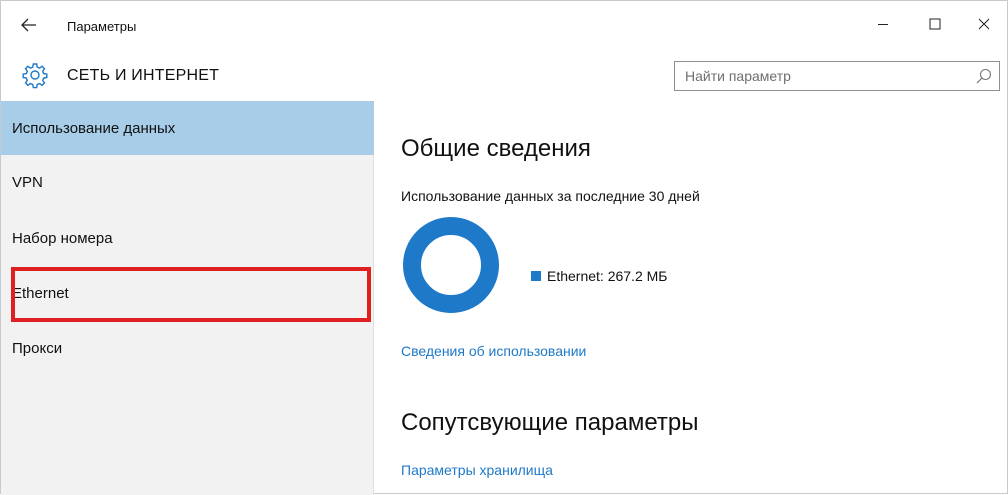 This screenshot has width=1008, height=495. Describe the element at coordinates (62, 238) in the screenshot. I see `sidebar-item-label: Набор номера` at that location.